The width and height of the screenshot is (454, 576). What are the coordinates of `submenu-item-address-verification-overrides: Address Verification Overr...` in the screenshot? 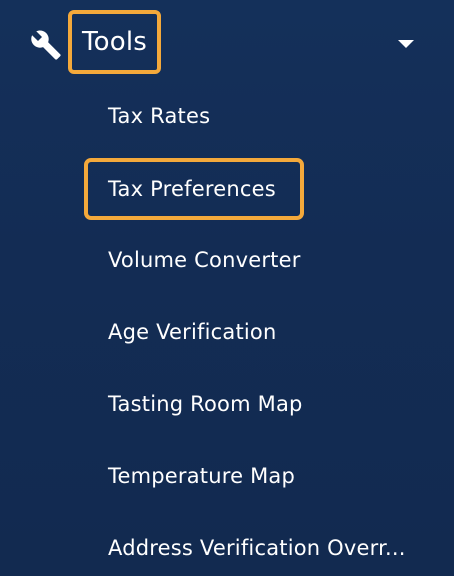 It's located at (269, 548).